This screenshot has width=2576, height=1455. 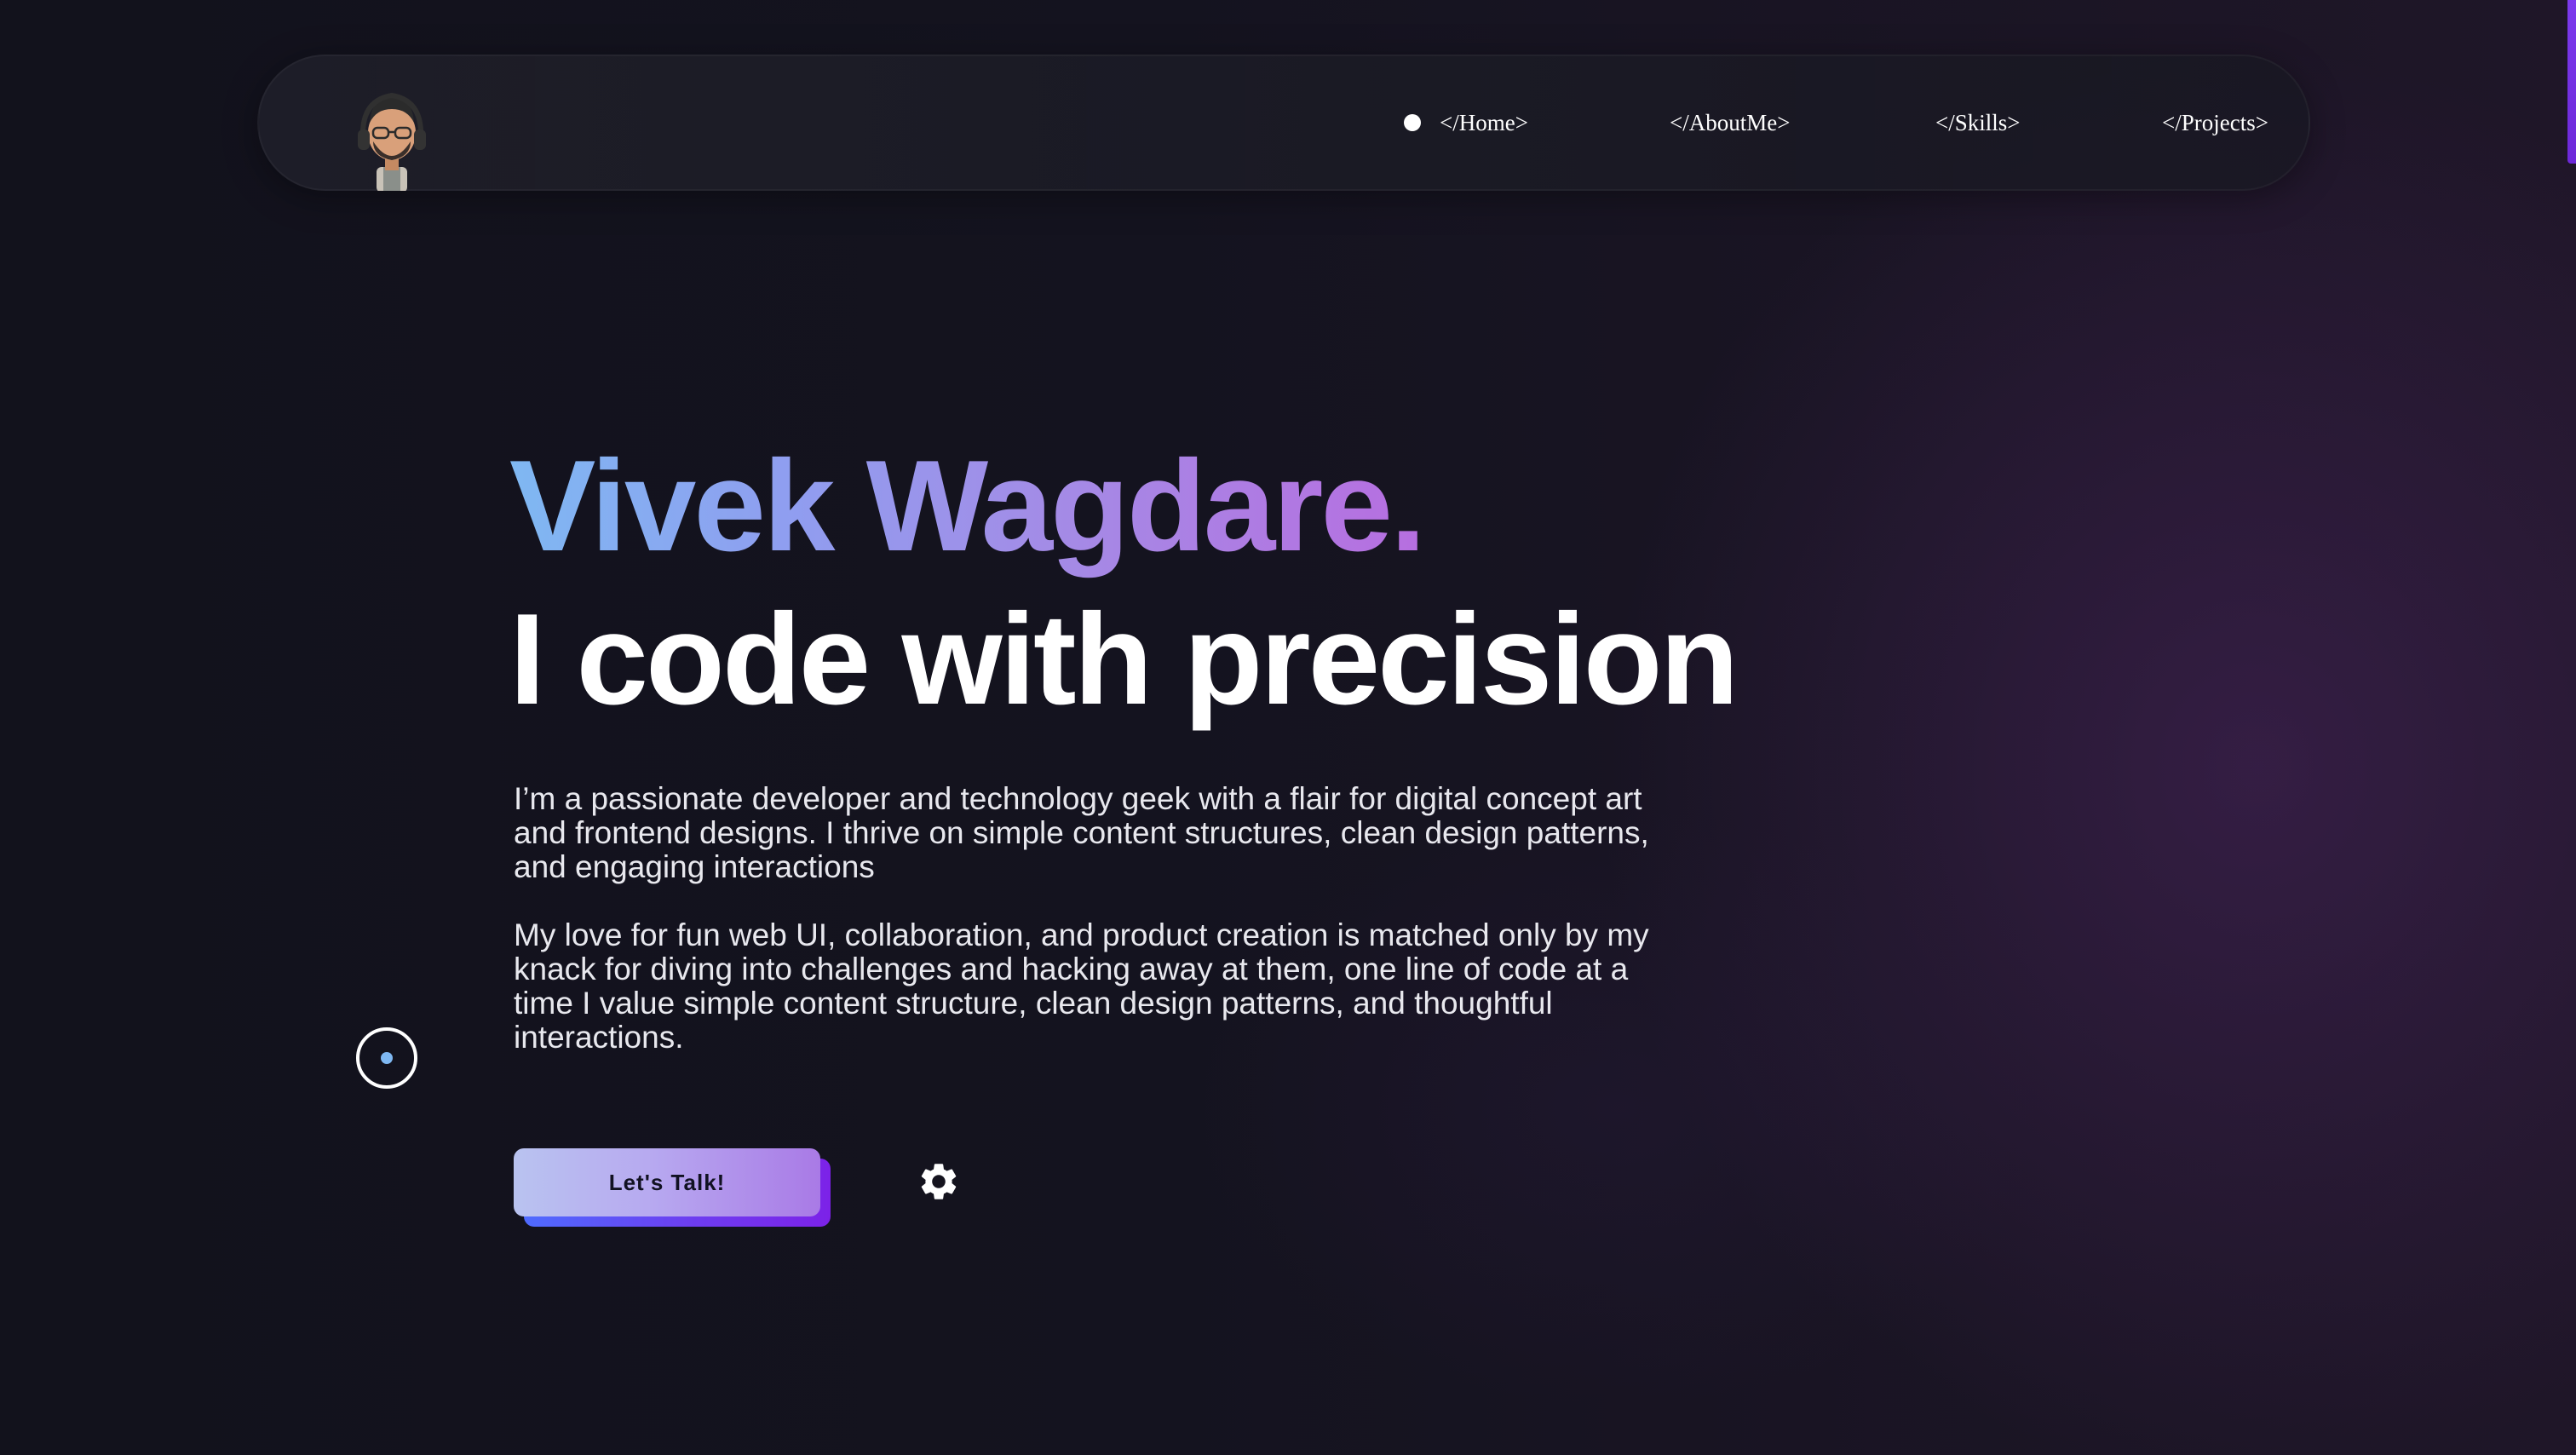 What do you see at coordinates (1730, 122) in the screenshot?
I see `nav-link-aboutme: </AboutMe>` at bounding box center [1730, 122].